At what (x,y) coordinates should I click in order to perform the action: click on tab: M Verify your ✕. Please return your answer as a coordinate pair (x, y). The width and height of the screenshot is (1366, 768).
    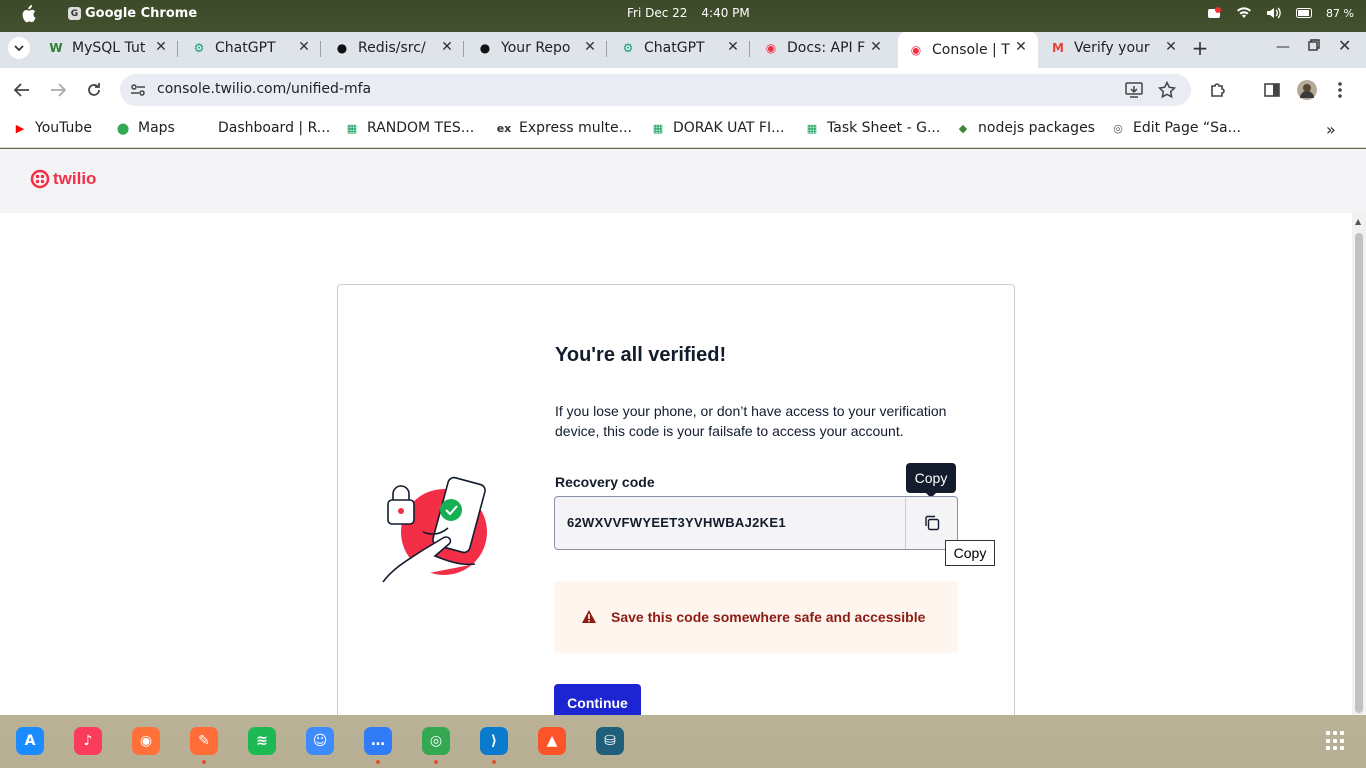
    Looking at the image, I should click on (1114, 48).